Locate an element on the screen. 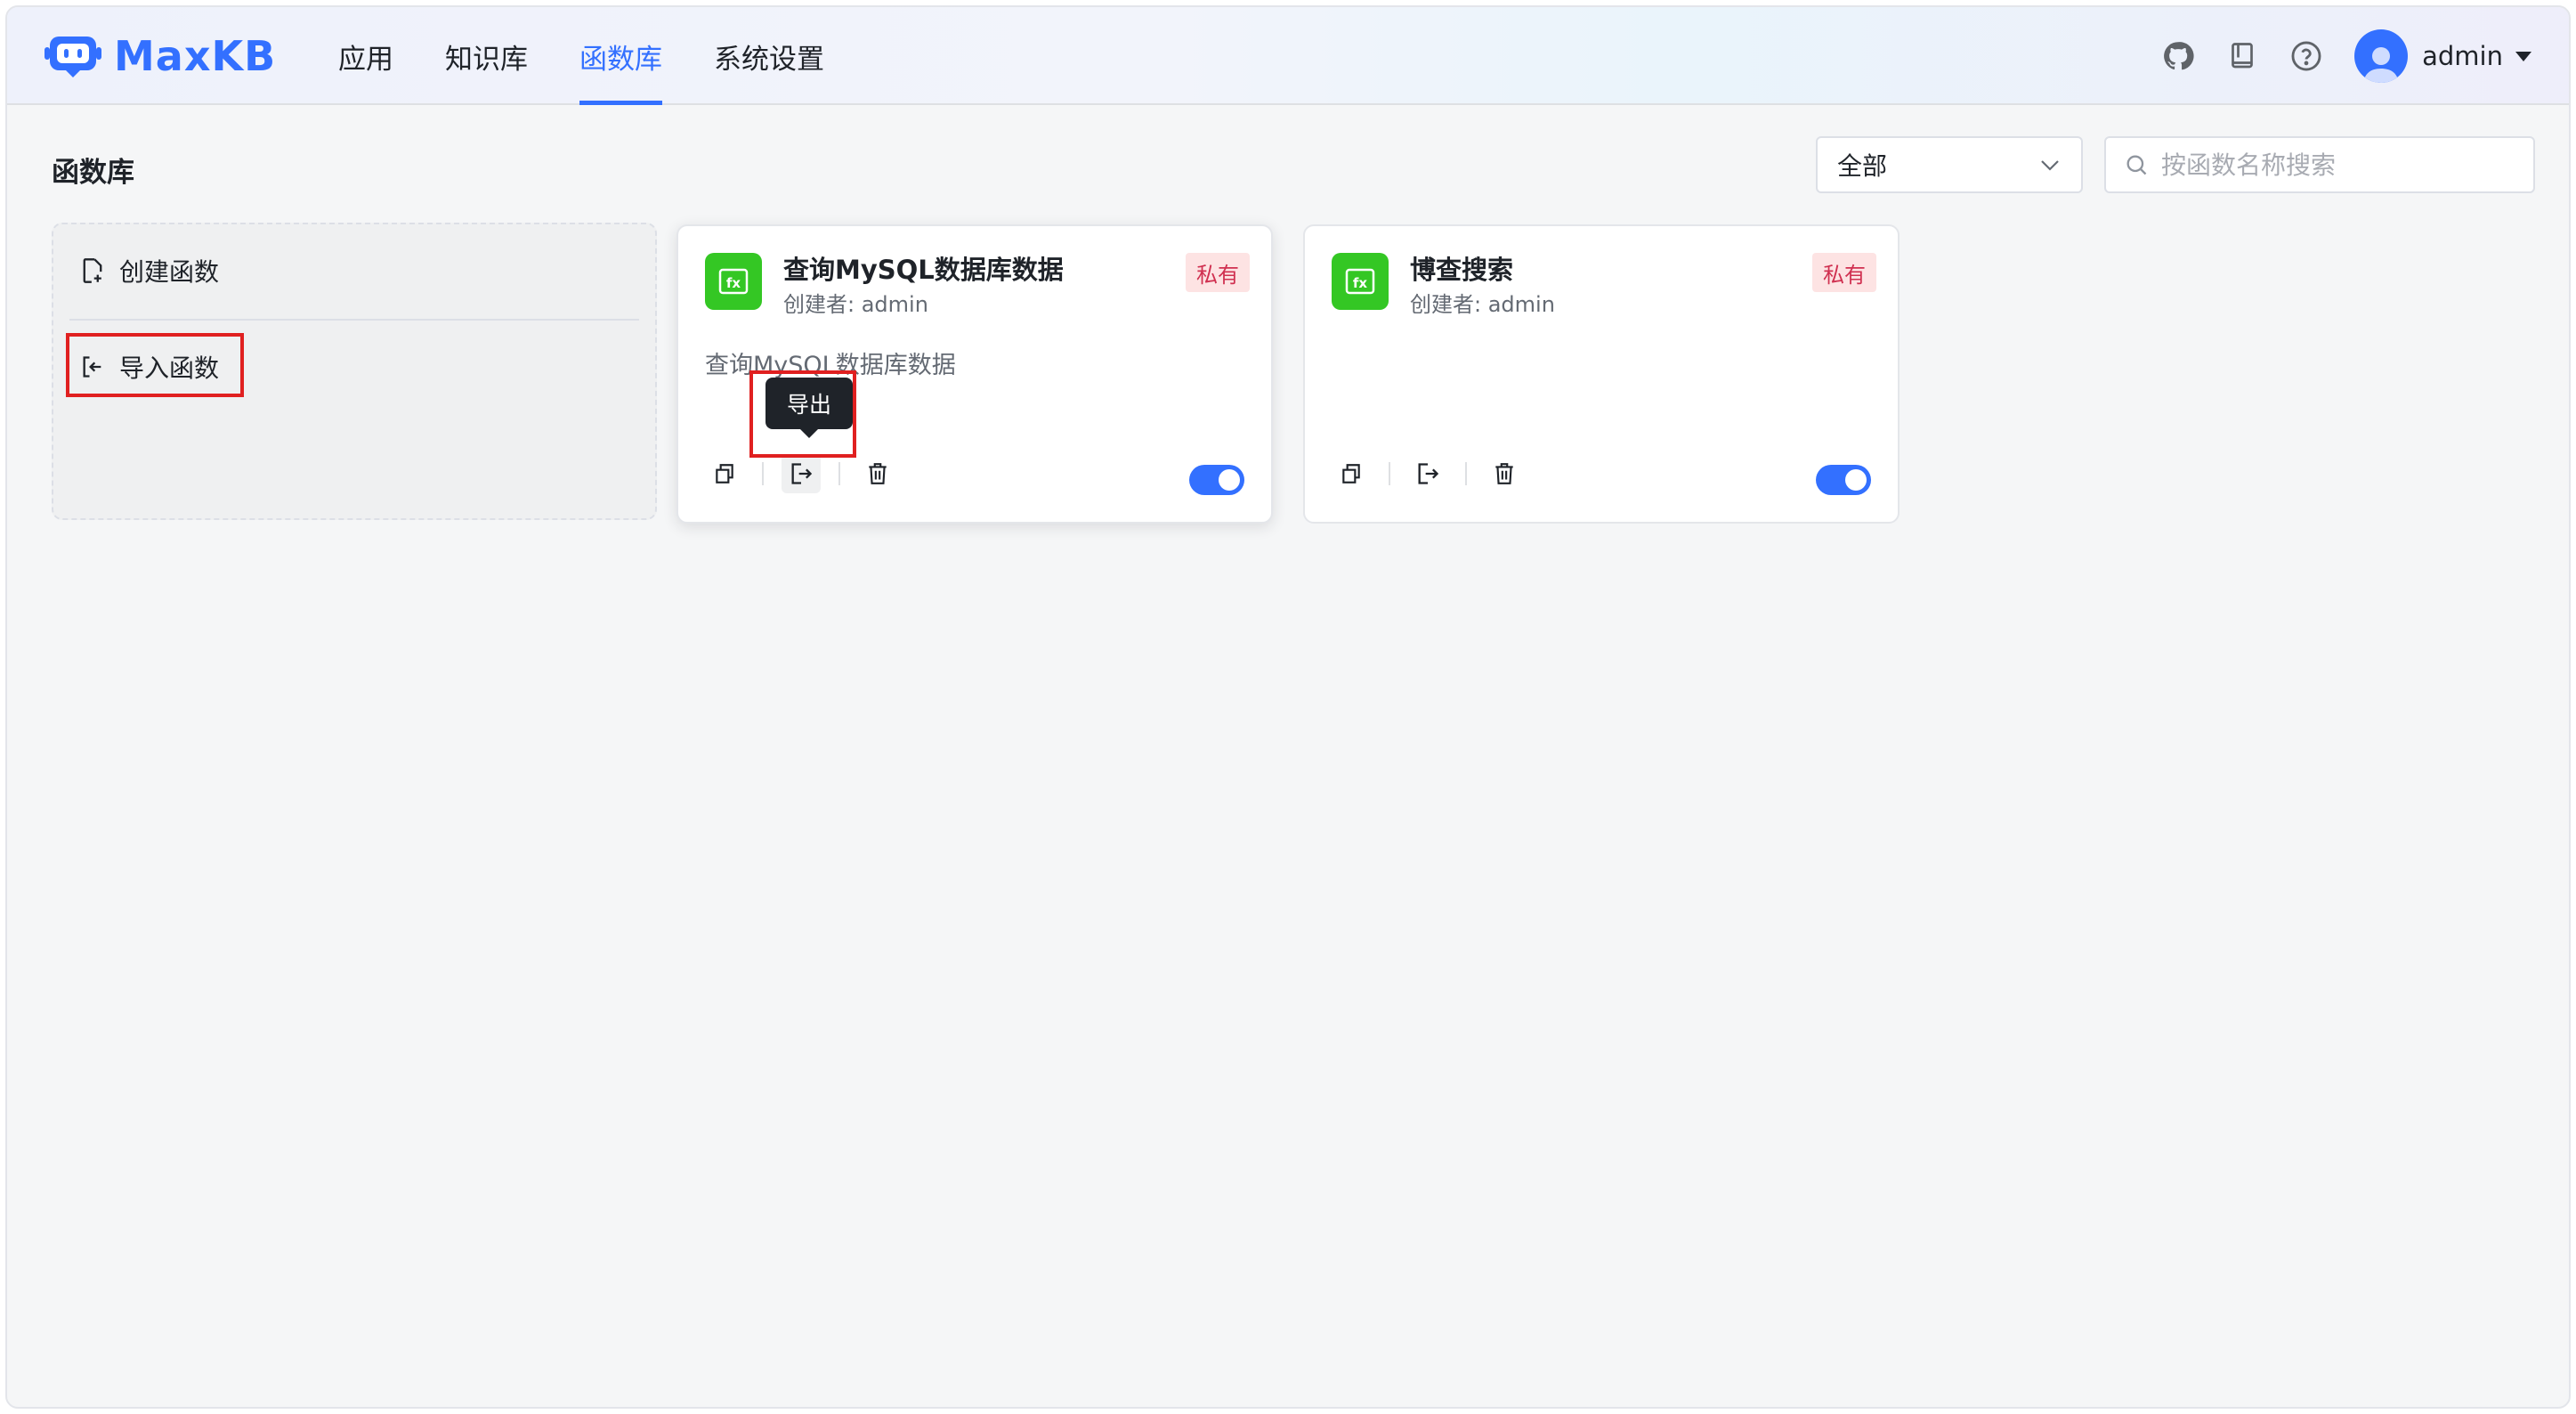 The image size is (2576, 1414). create-function-label: 创建函数 is located at coordinates (169, 272).